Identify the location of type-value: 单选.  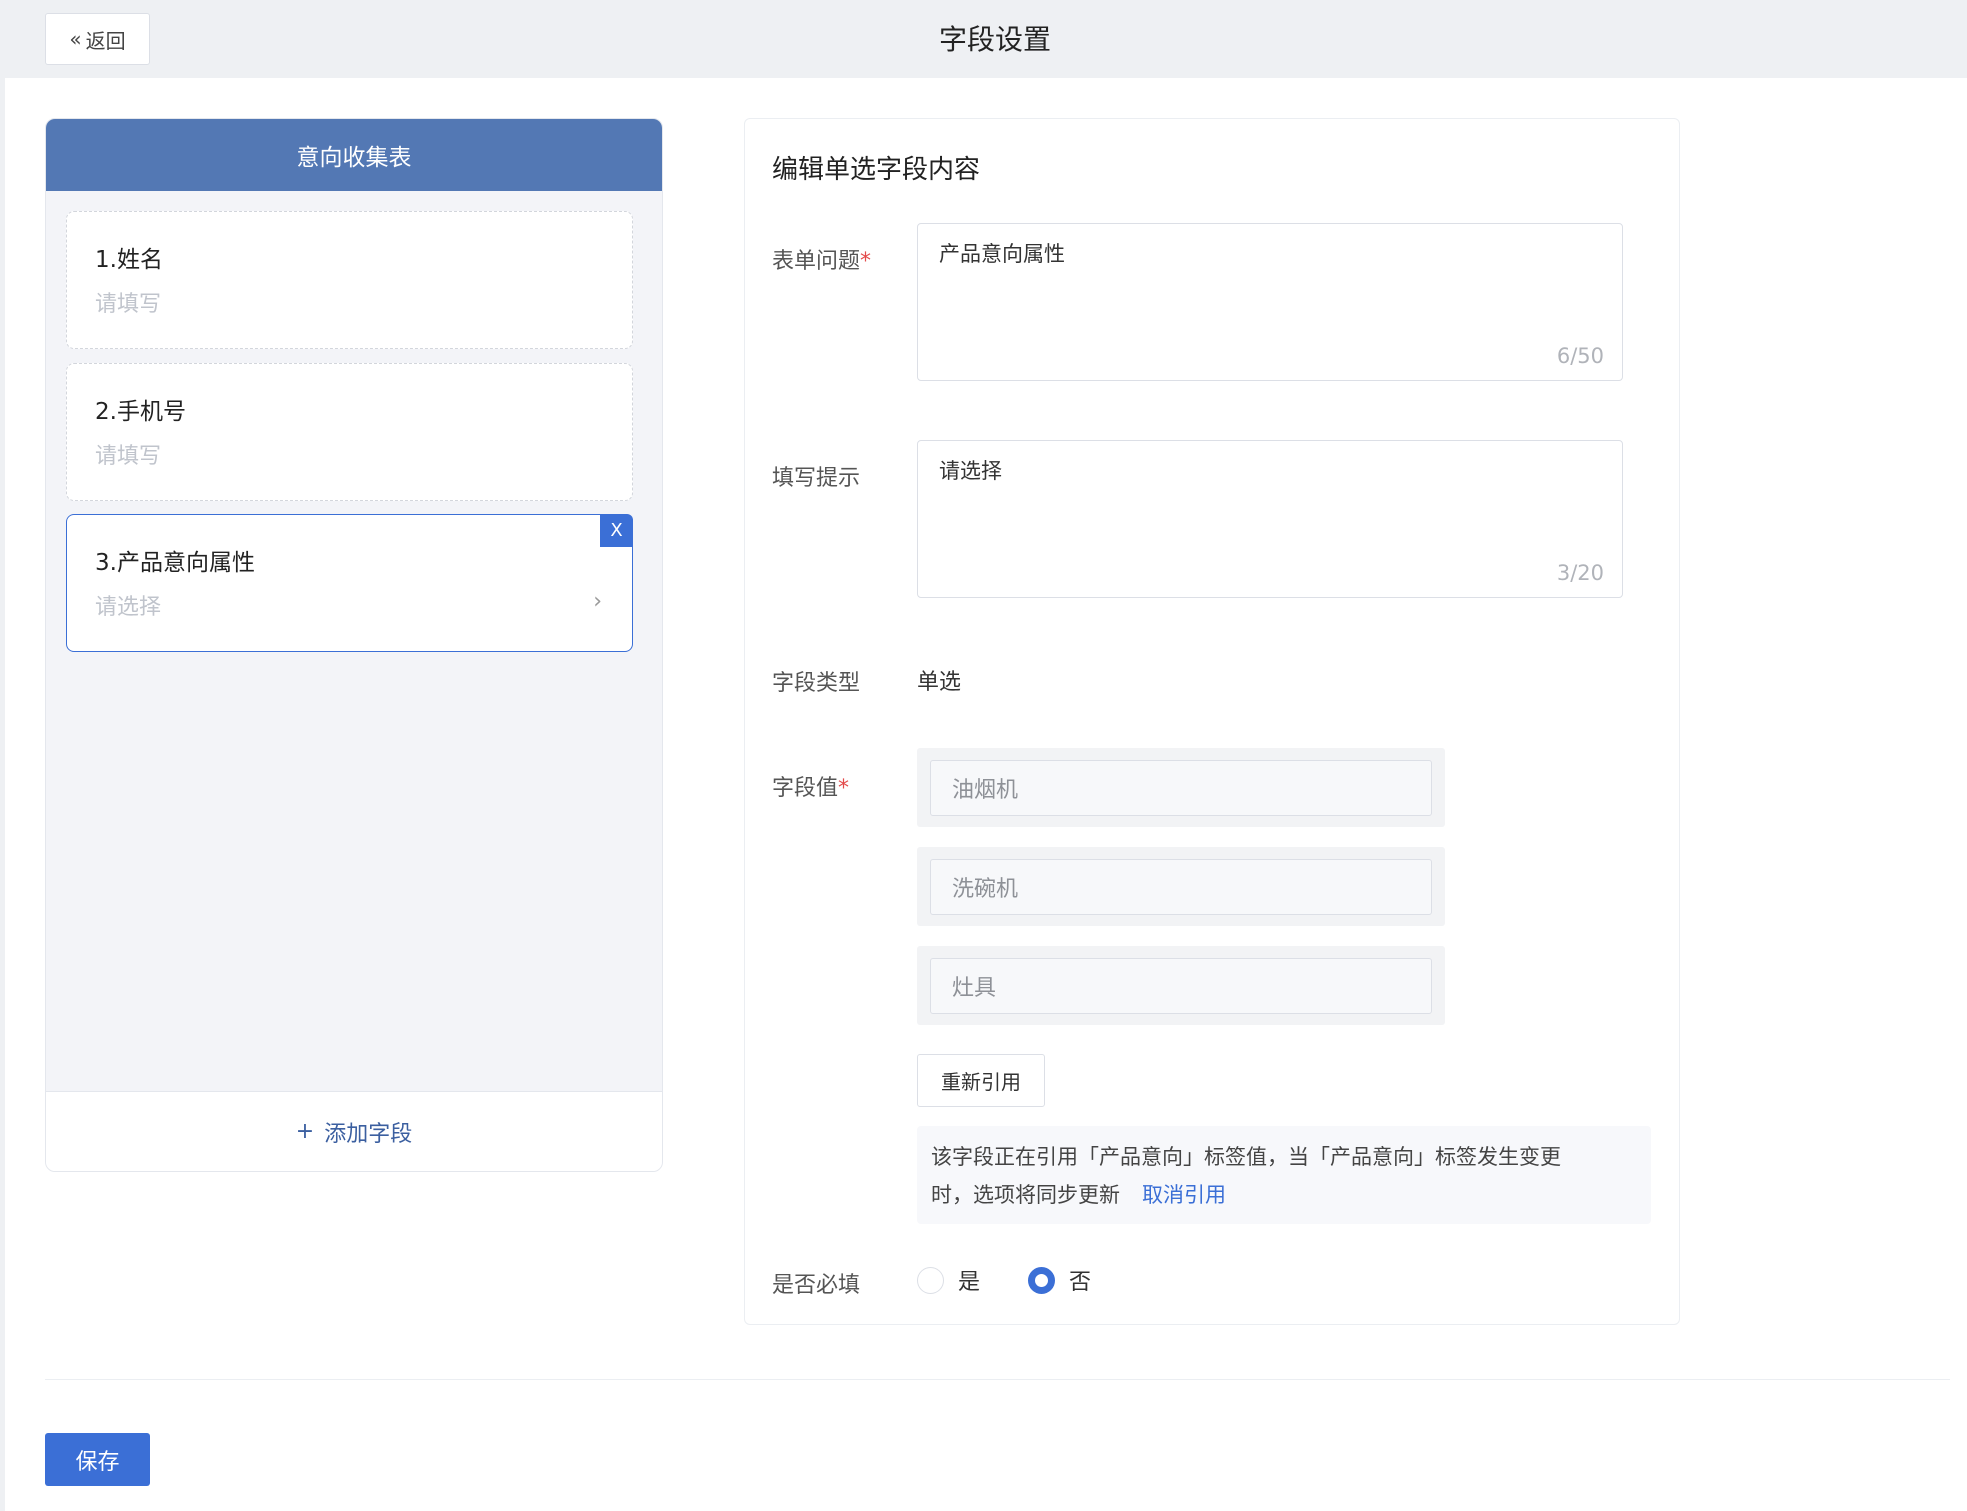
(939, 682).